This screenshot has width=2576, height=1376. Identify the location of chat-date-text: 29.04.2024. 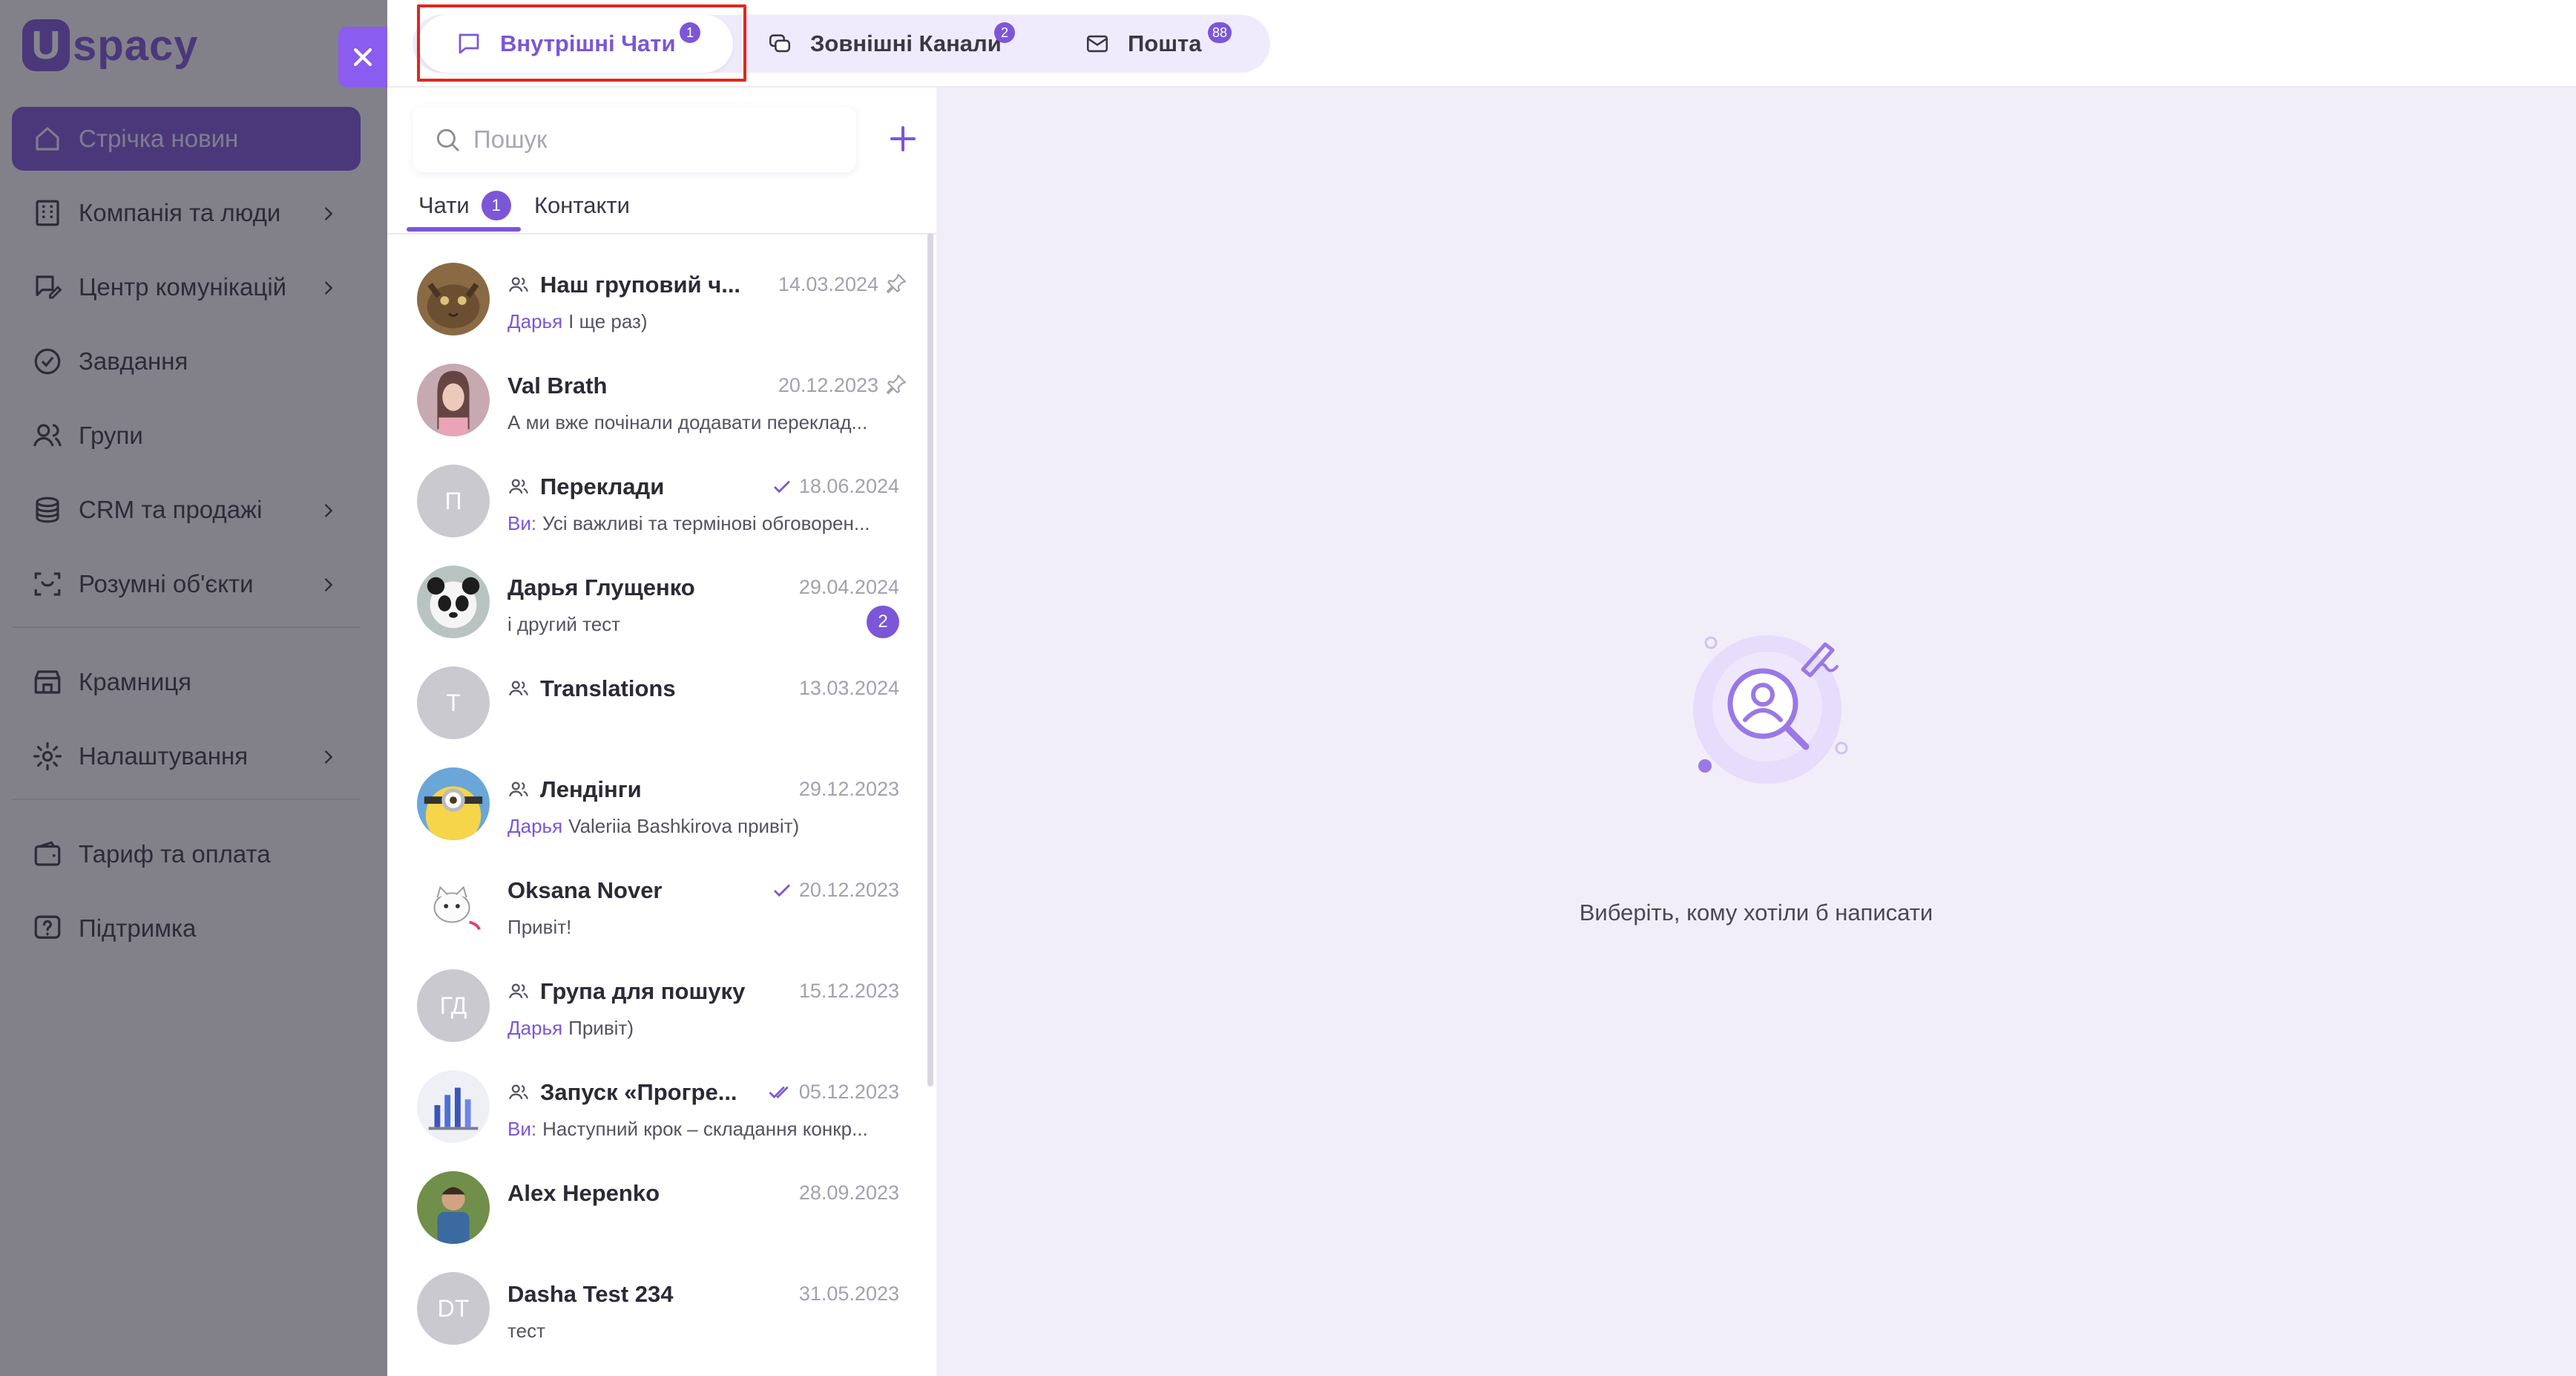
(848, 587).